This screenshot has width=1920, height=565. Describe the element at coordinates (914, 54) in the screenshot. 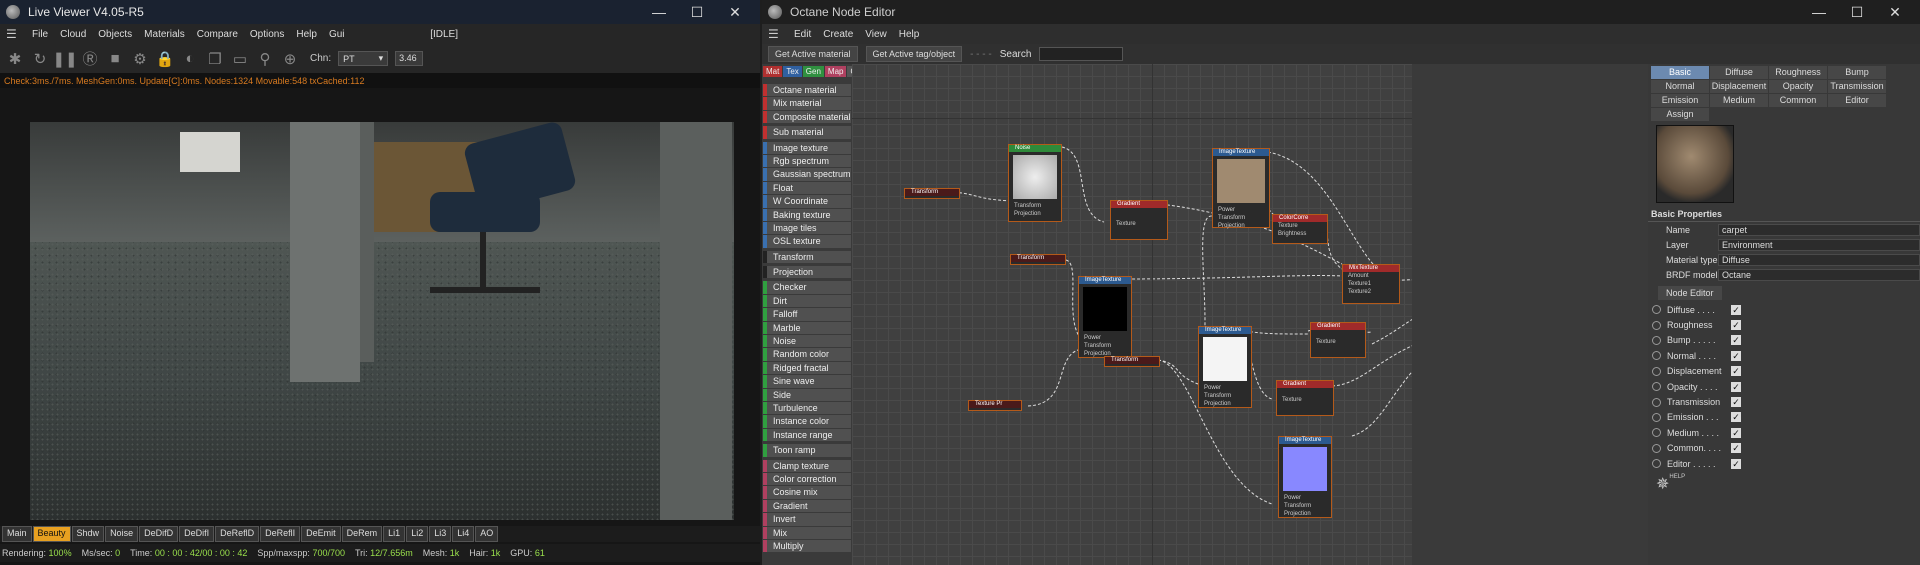

I see `get-active-tag-button: Get Active tag/object` at that location.